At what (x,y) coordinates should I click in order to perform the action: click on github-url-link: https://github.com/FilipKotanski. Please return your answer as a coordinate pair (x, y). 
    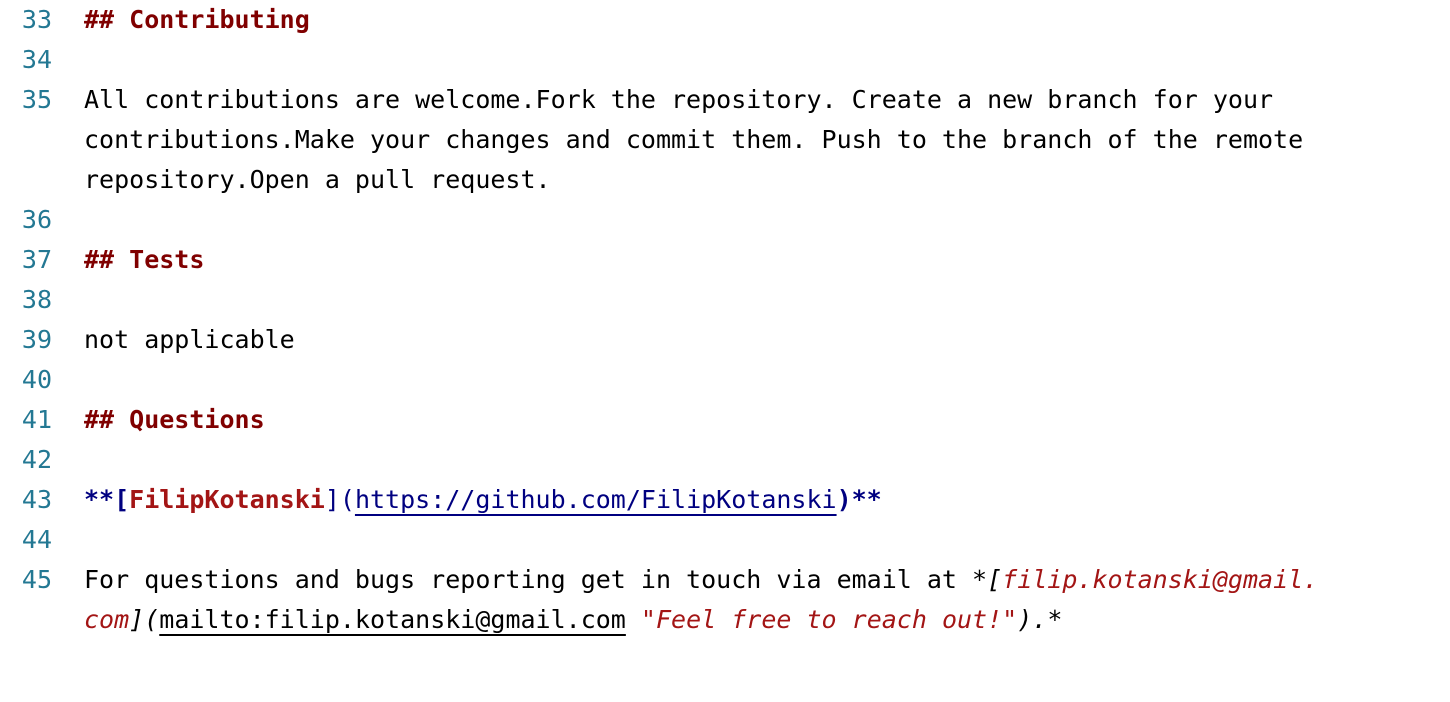
    Looking at the image, I should click on (596, 499).